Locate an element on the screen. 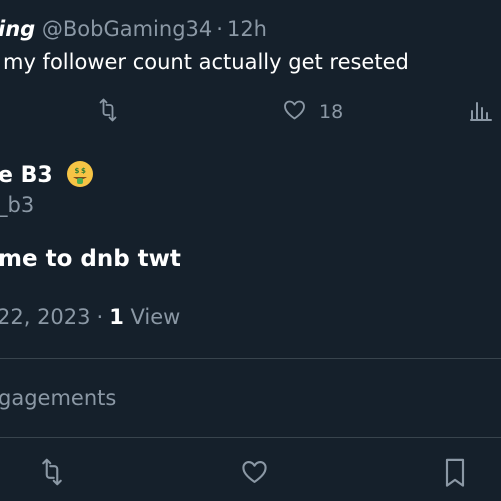 Image resolution: width=501 pixels, height=501 pixels. money-face-emoji: $ $ is located at coordinates (80, 174).